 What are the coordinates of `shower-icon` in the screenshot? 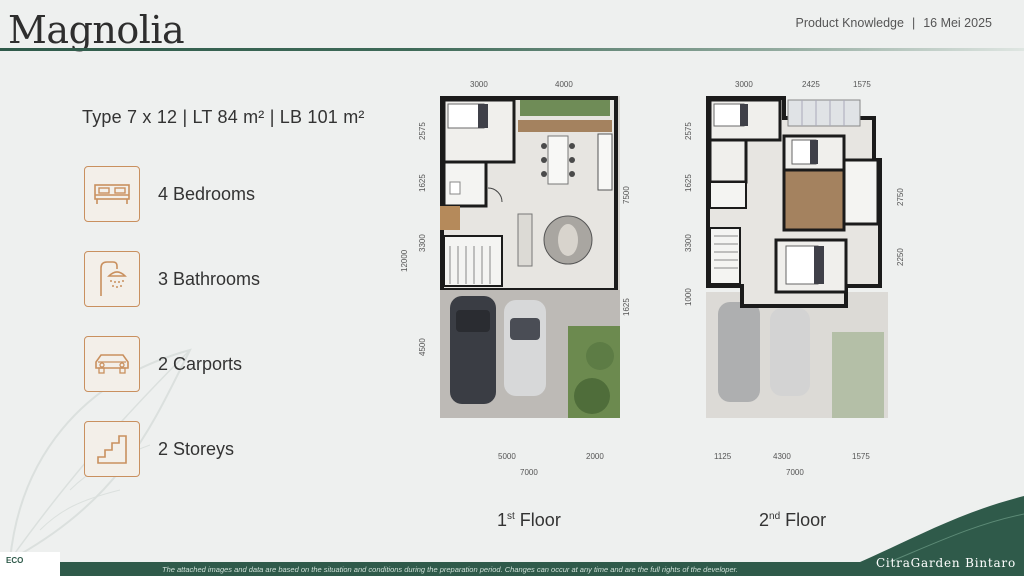 It's located at (112, 279).